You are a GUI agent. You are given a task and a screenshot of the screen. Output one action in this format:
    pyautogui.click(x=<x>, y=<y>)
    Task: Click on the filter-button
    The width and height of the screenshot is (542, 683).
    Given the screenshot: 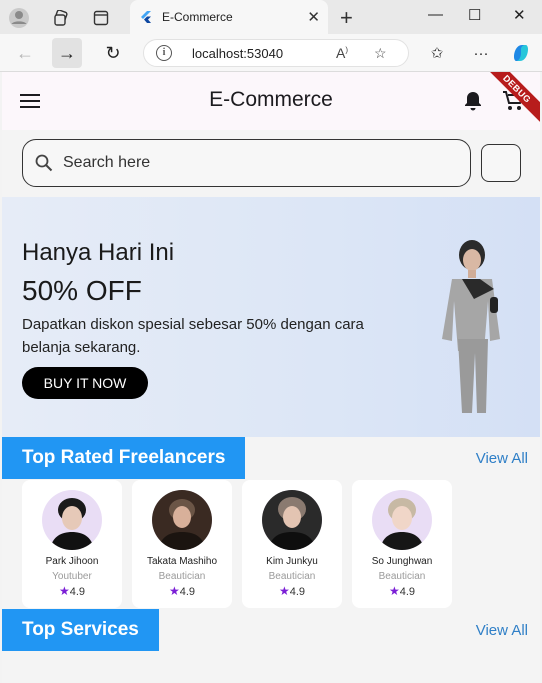 What is the action you would take?
    pyautogui.click(x=501, y=163)
    